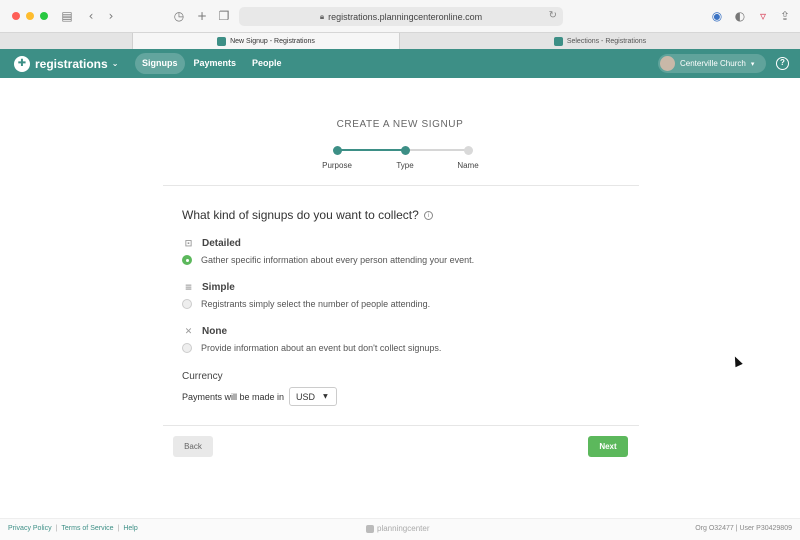  I want to click on help-link: Help, so click(130, 528).